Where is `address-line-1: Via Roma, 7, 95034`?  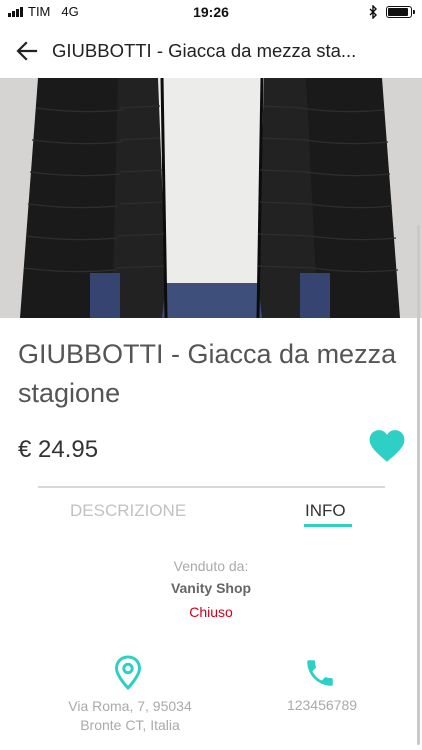
address-line-1: Via Roma, 7, 95034 is located at coordinates (130, 706).